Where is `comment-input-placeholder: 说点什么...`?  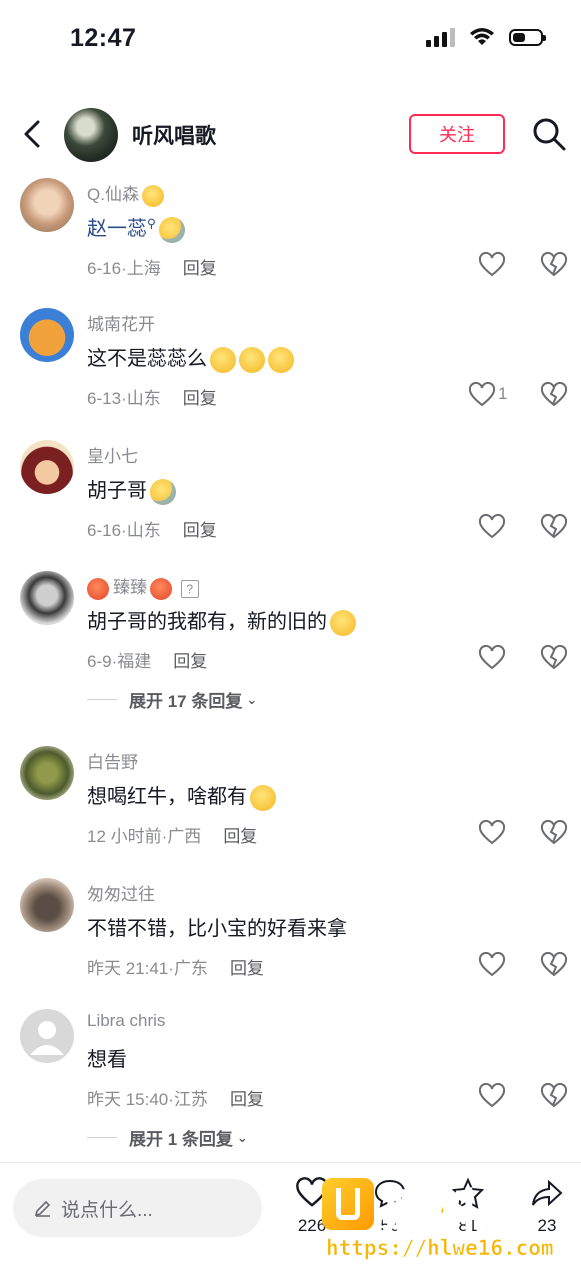
comment-input-placeholder: 说点什么... is located at coordinates (107, 1210).